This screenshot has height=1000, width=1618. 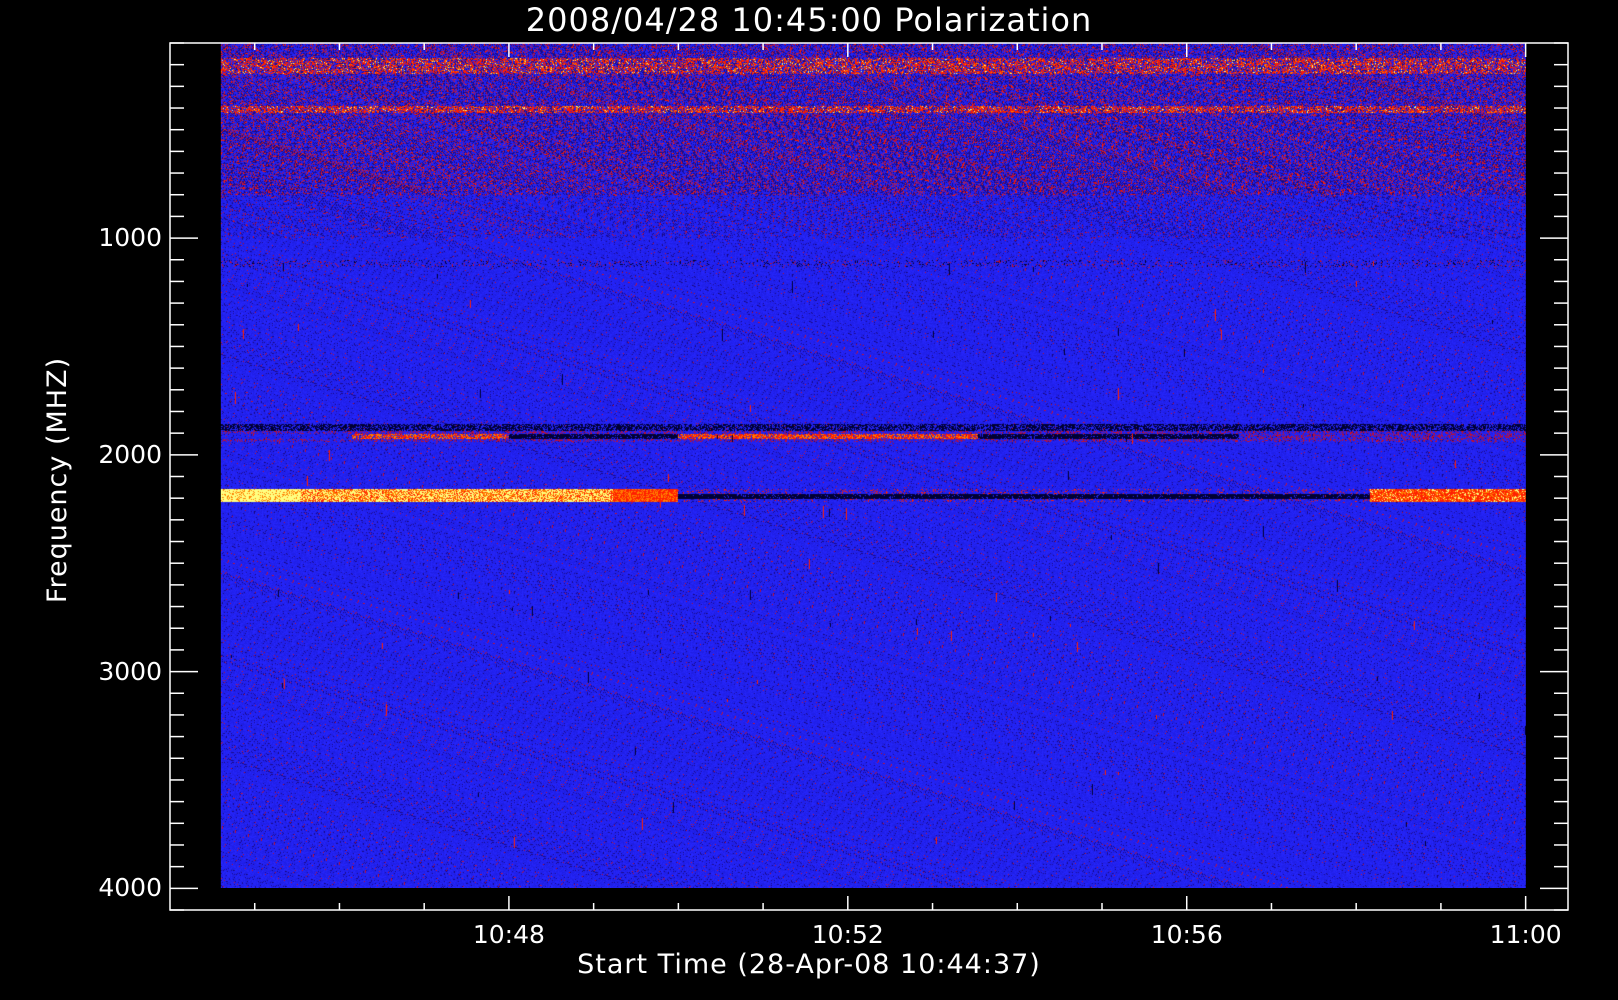 What do you see at coordinates (809, 20) in the screenshot?
I see `chart-title: 2008/04/28 10:45:00 Polarization` at bounding box center [809, 20].